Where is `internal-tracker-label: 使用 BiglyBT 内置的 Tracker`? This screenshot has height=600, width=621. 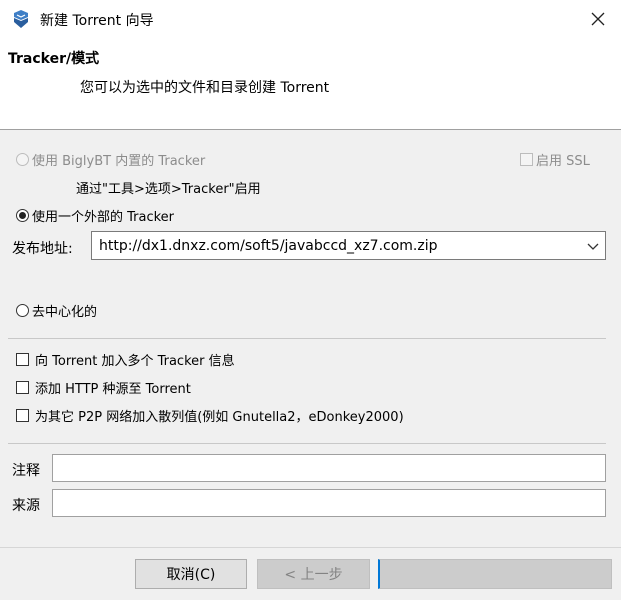
internal-tracker-label: 使用 BiglyBT 内置的 Tracker is located at coordinates (119, 161).